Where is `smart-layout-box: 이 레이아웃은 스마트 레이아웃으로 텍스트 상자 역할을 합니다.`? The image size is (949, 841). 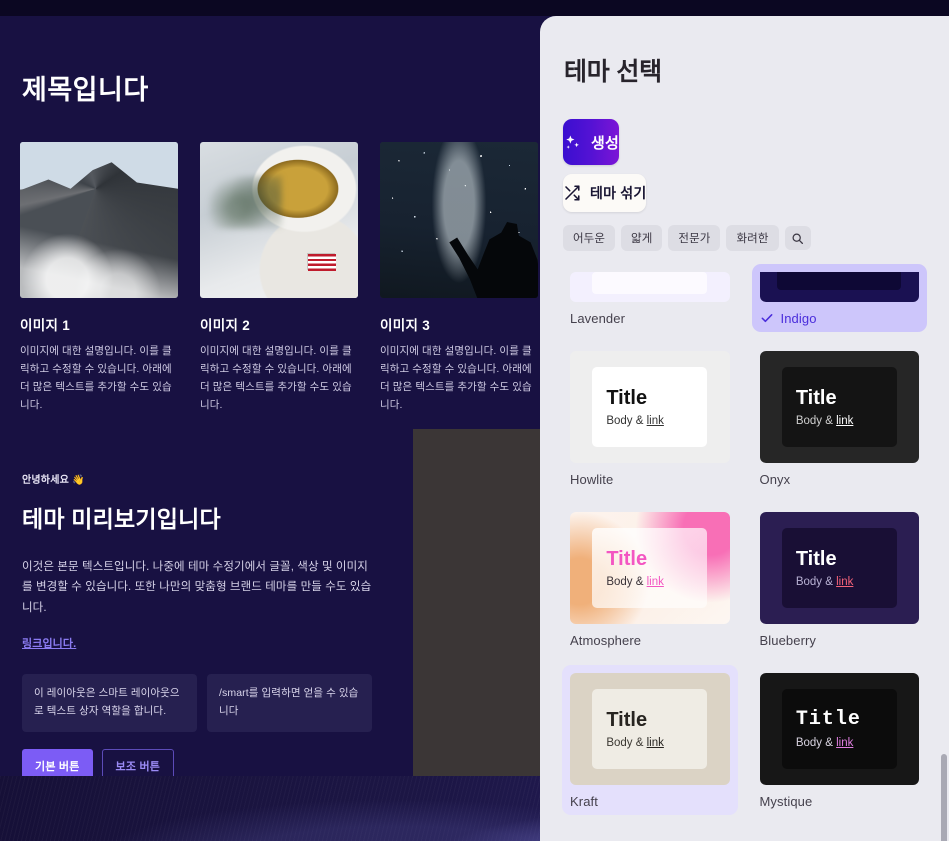
smart-layout-box: 이 레이아웃은 스마트 레이아웃으로 텍스트 상자 역할을 합니다. is located at coordinates (109, 703).